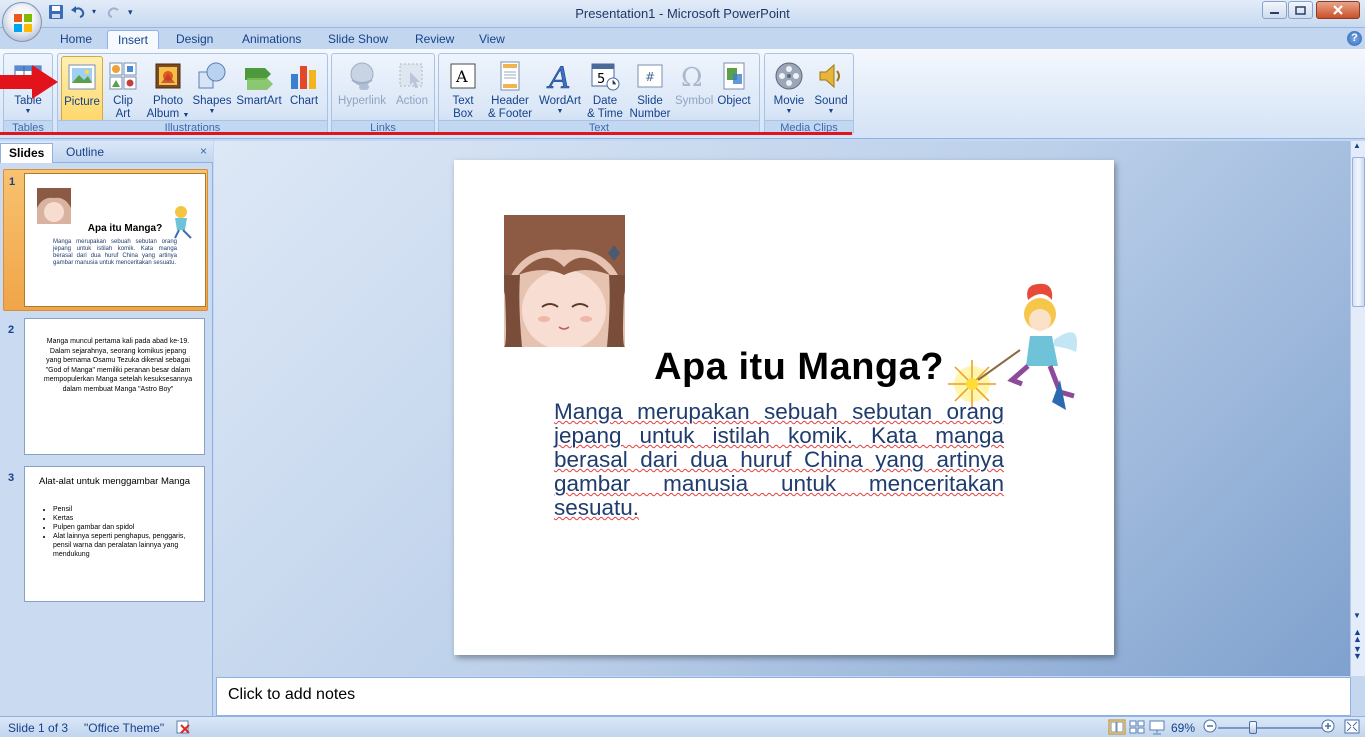 This screenshot has height=737, width=1365. What do you see at coordinates (650, 89) in the screenshot?
I see `slide-number-button: # Slide Number` at bounding box center [650, 89].